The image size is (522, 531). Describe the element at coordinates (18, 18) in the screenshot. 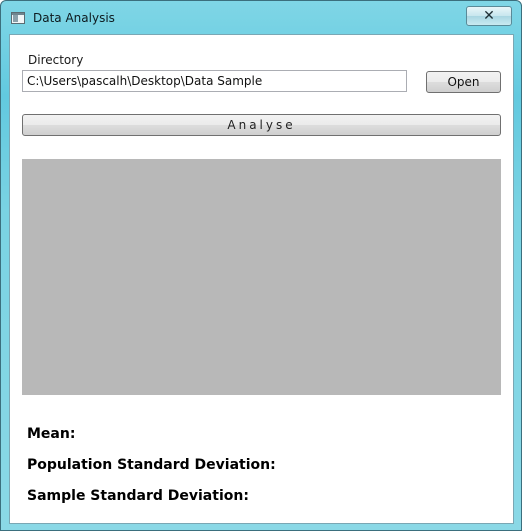

I see `window-icon` at that location.